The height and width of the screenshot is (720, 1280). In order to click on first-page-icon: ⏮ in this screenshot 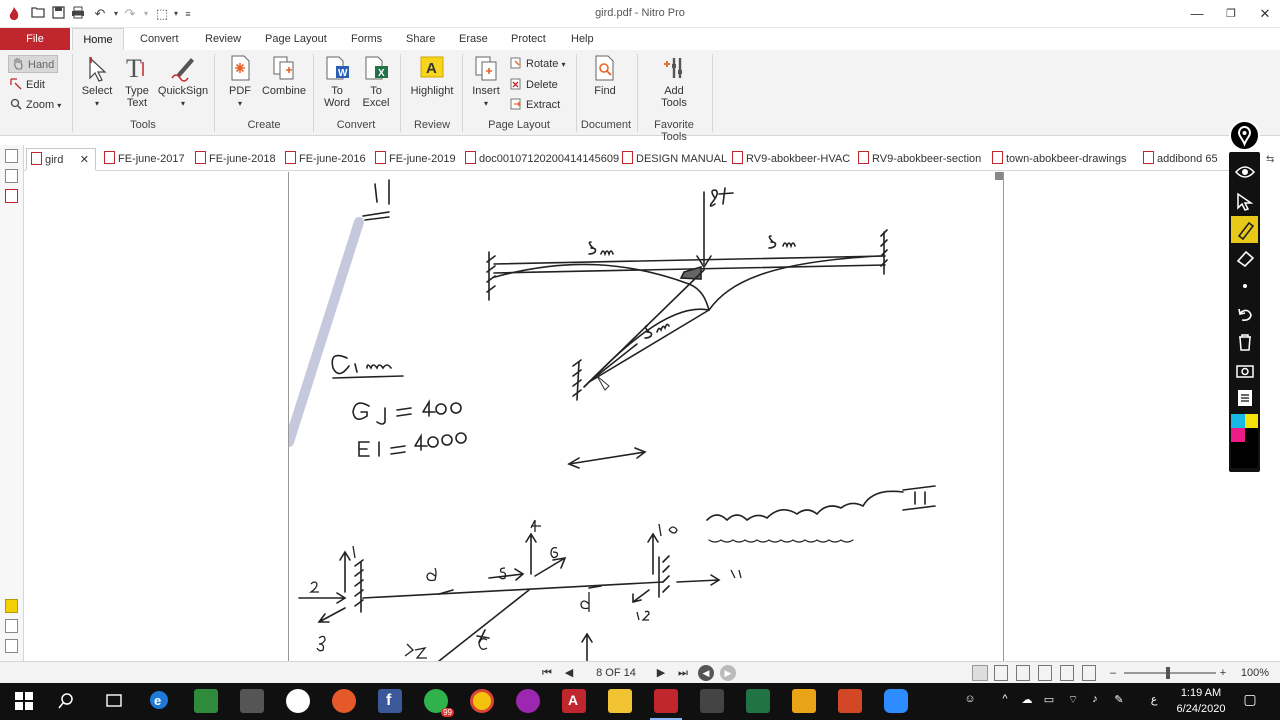, I will do `click(547, 673)`.